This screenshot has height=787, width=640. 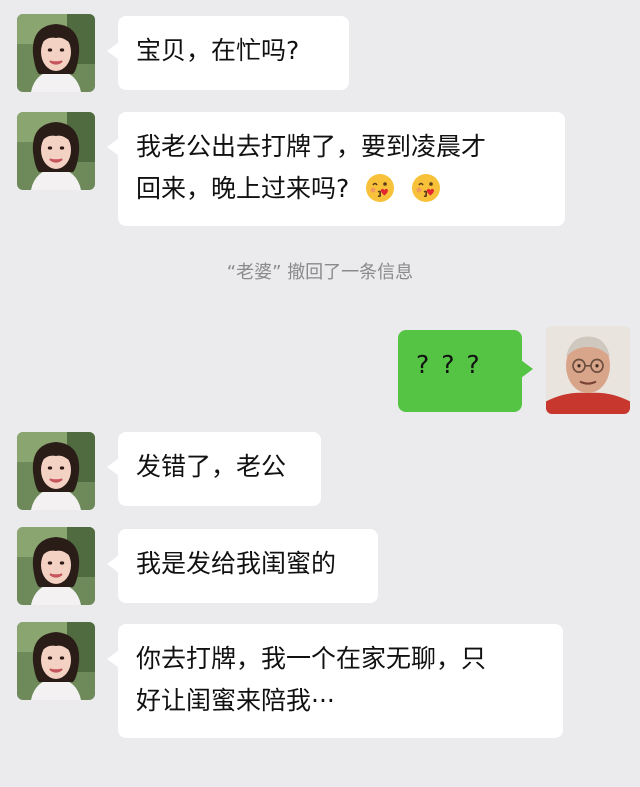 What do you see at coordinates (449, 364) in the screenshot?
I see `message-text: ? ? ?` at bounding box center [449, 364].